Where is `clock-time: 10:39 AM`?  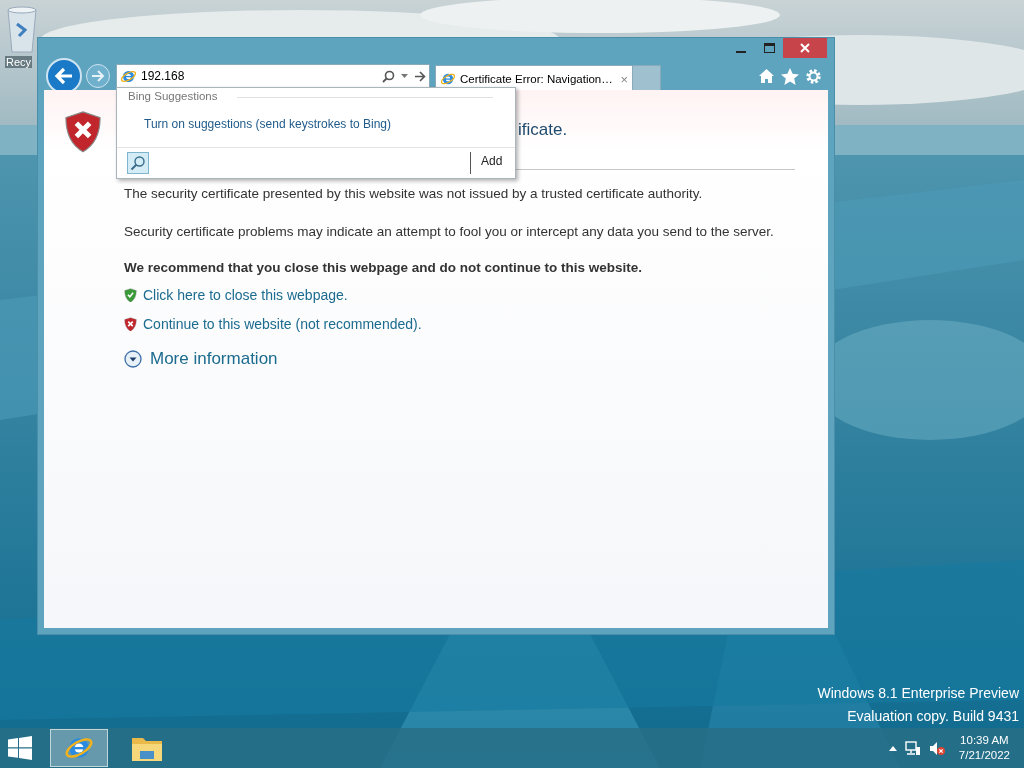
clock-time: 10:39 AM is located at coordinates (984, 740).